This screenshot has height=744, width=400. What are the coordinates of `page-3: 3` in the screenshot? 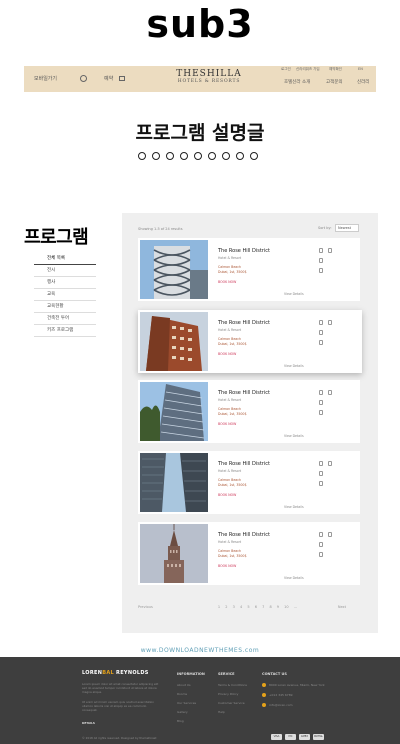 It's located at (234, 607).